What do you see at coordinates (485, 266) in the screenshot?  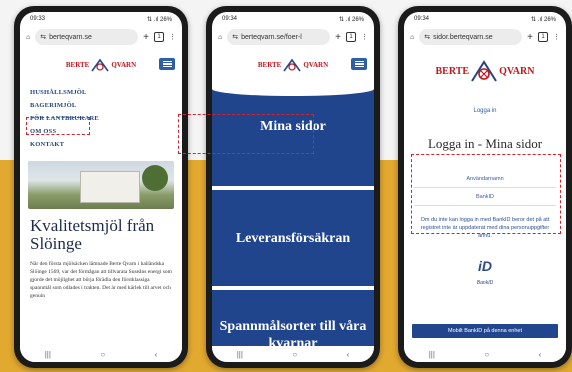 I see `bankid-logo-icon: iD` at bounding box center [485, 266].